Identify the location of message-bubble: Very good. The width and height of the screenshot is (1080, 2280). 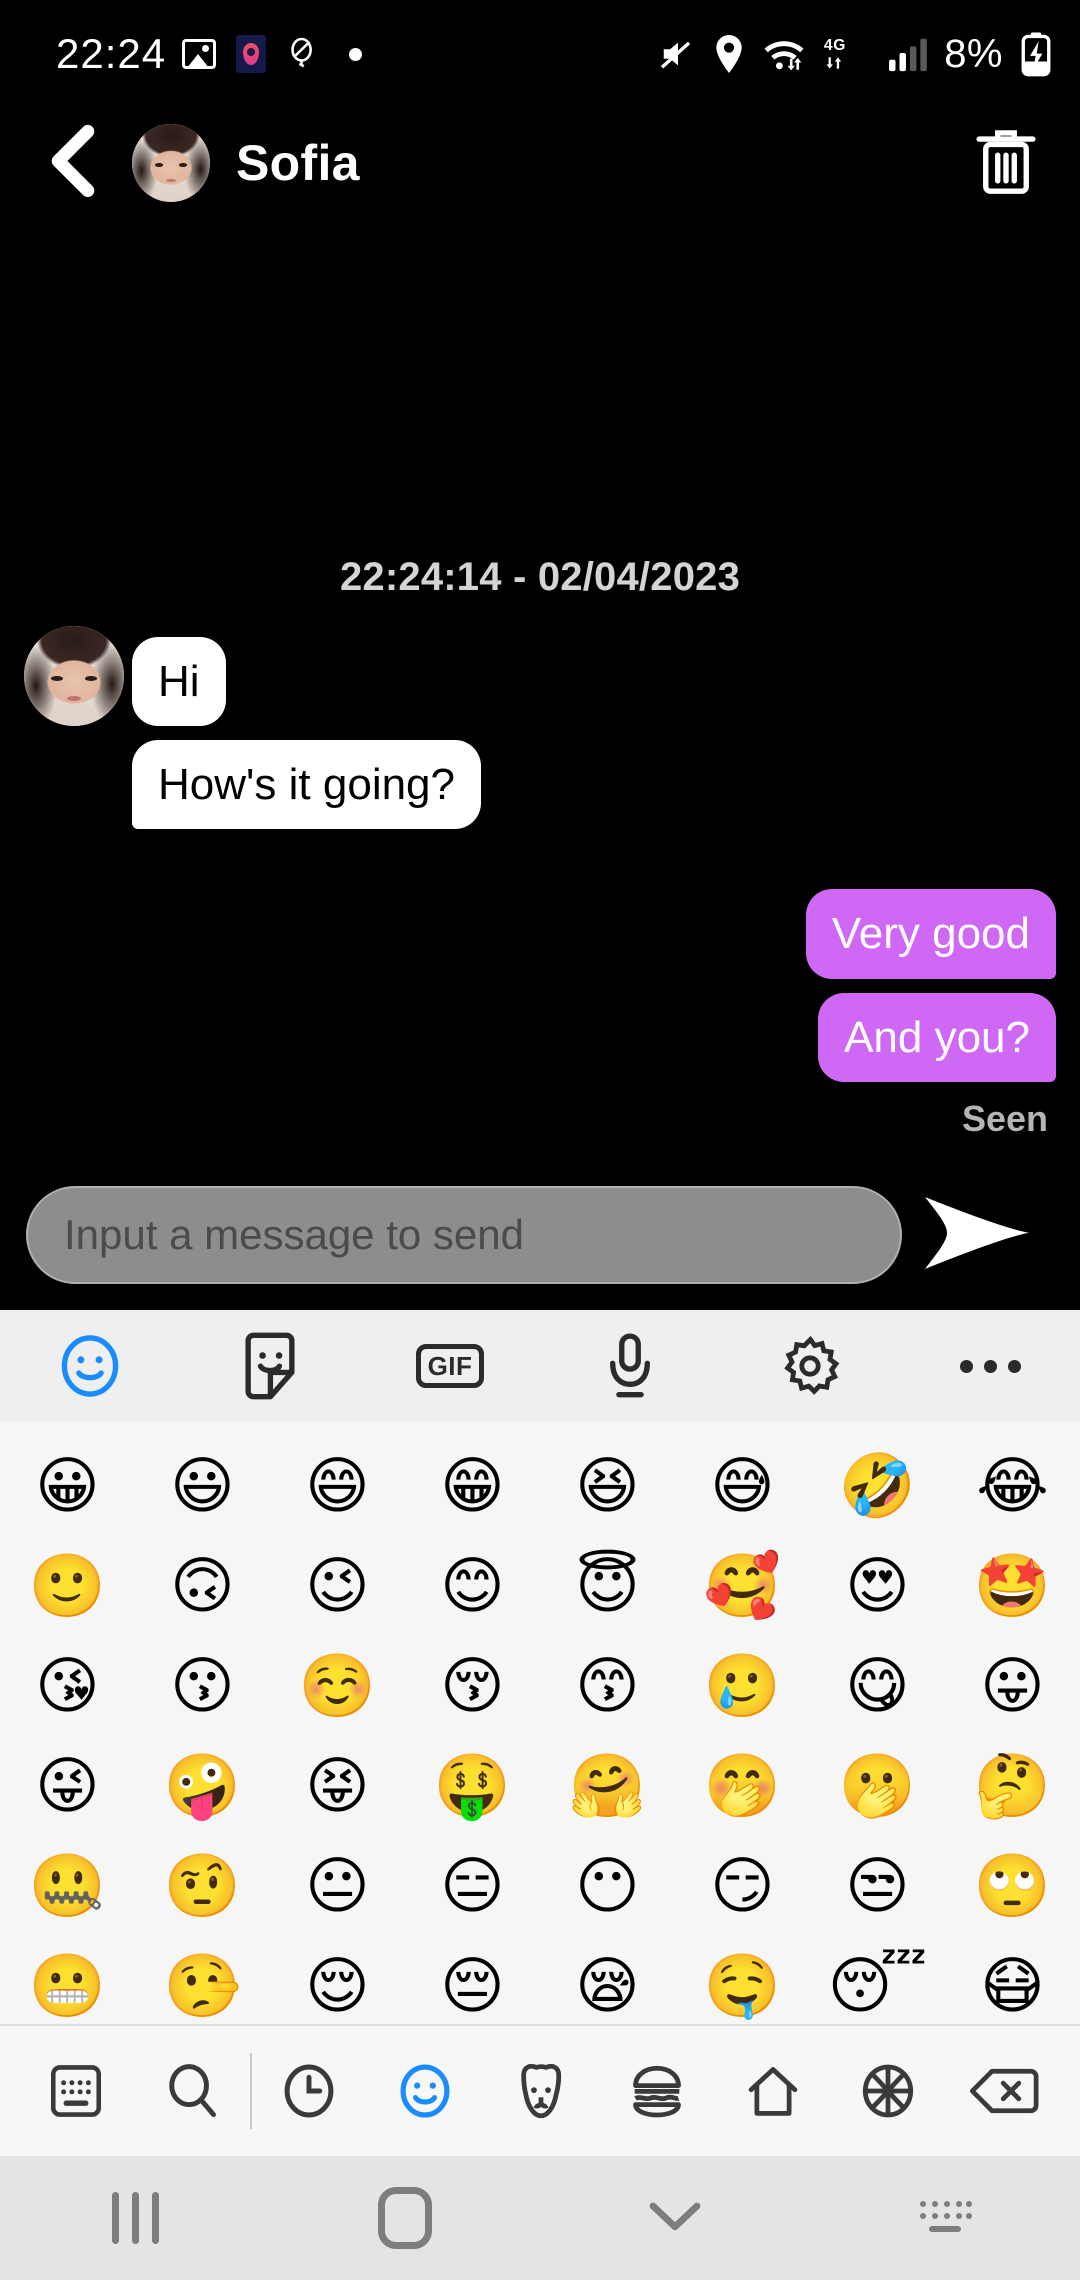
(930, 934).